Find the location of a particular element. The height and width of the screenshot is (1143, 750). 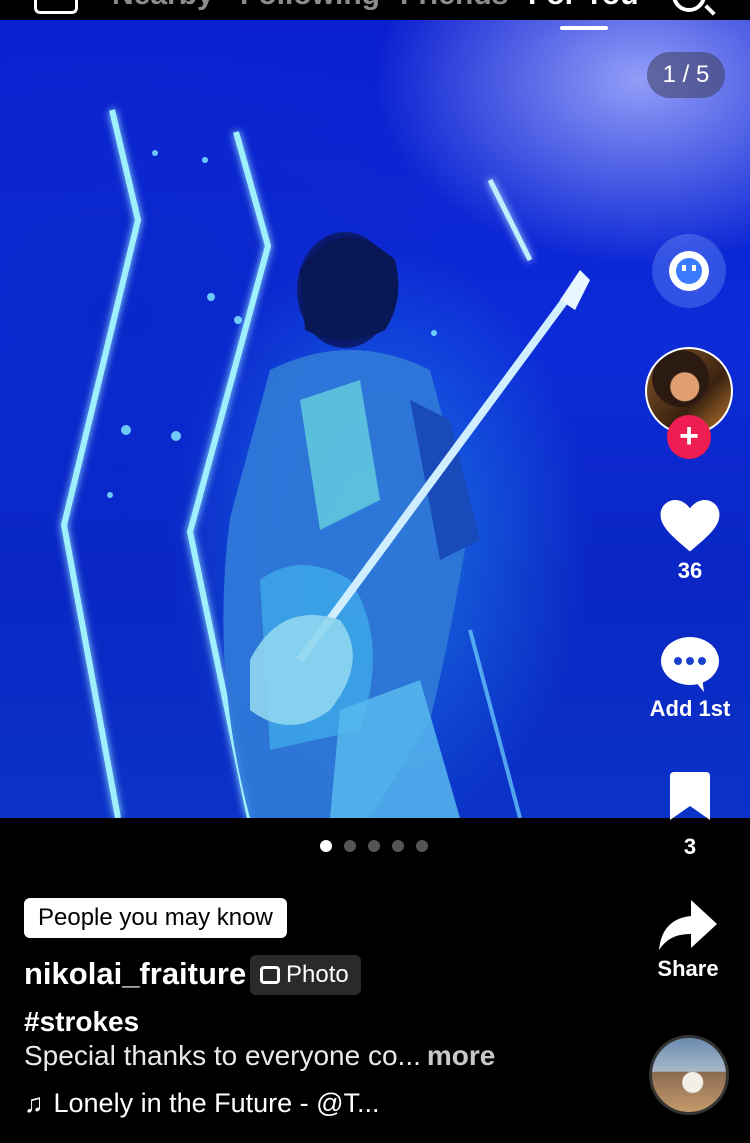

active-tab-indicator is located at coordinates (584, 28).